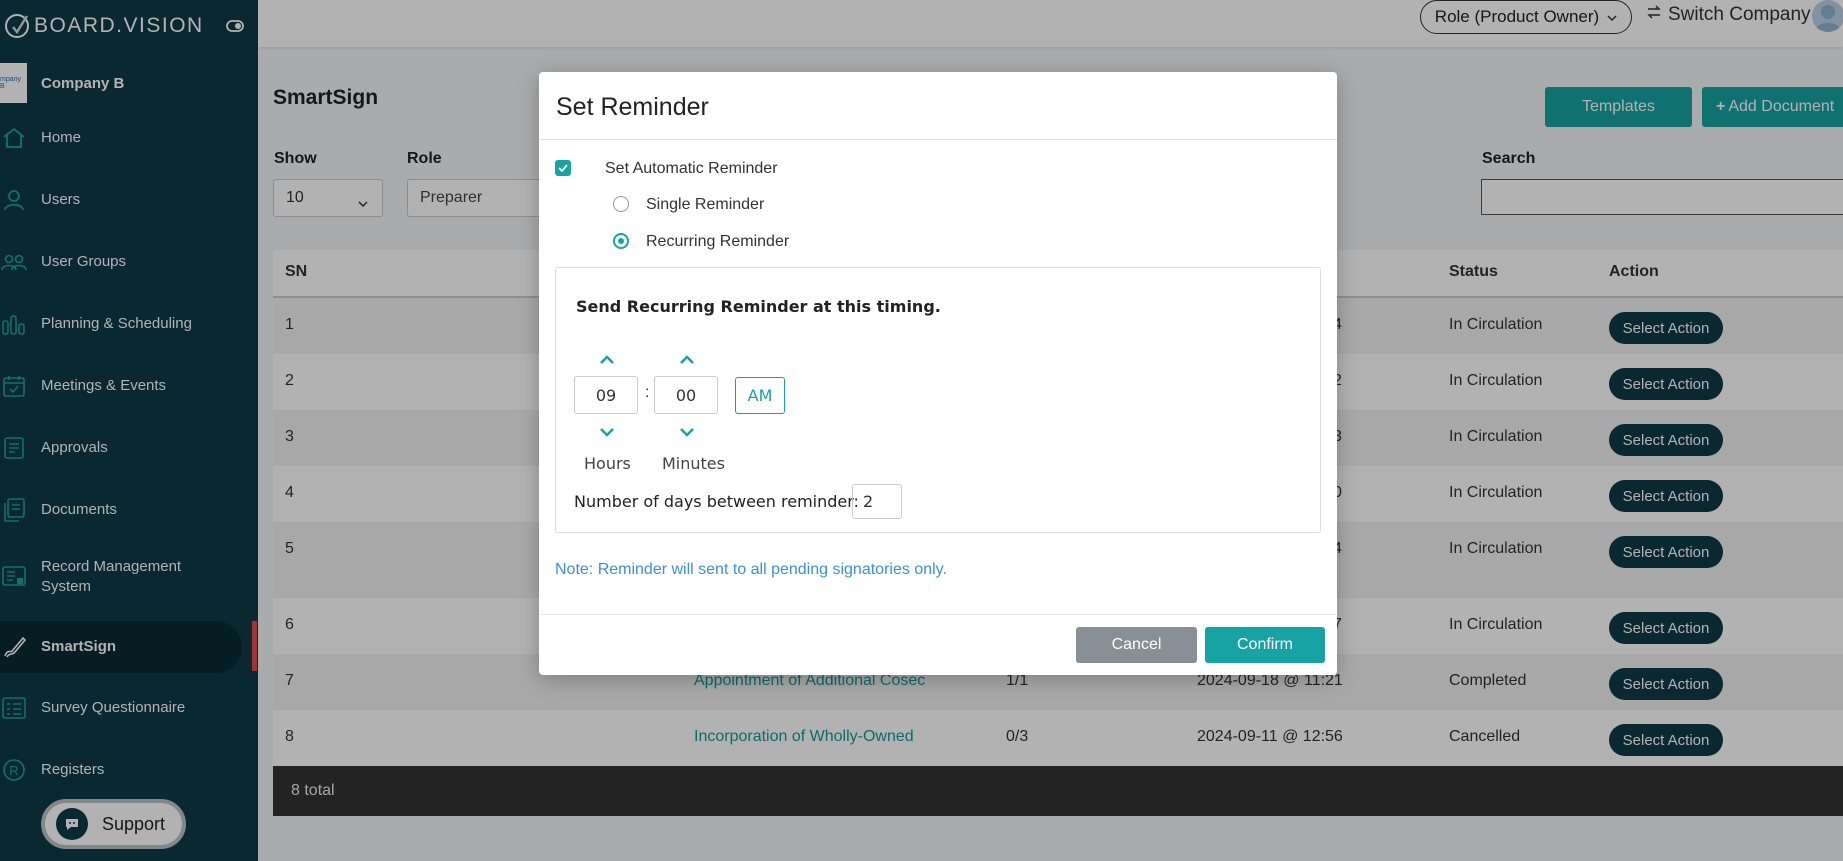 Image resolution: width=1843 pixels, height=861 pixels. What do you see at coordinates (693, 463) in the screenshot?
I see `minutes-label: Minutes` at bounding box center [693, 463].